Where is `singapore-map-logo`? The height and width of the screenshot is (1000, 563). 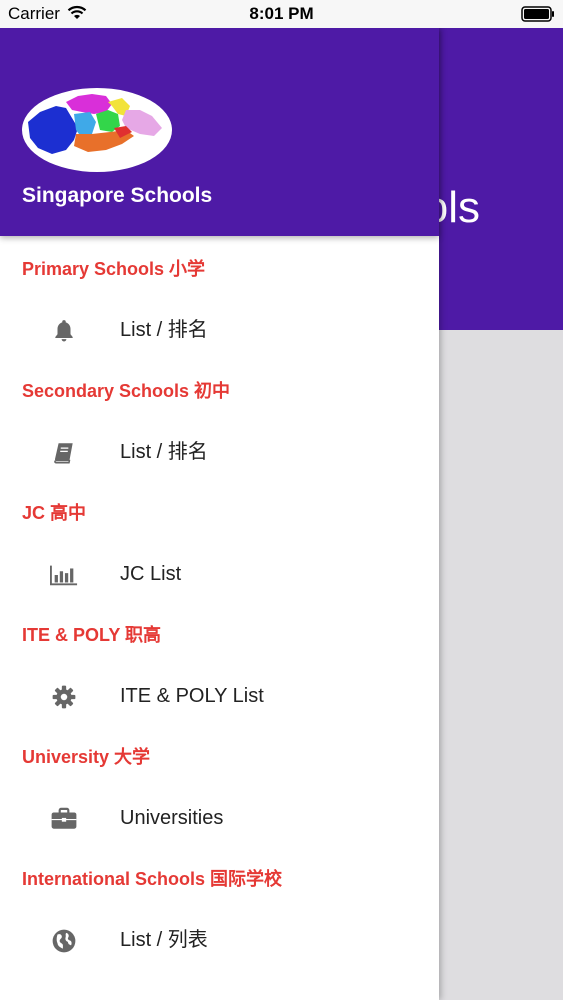 singapore-map-logo is located at coordinates (97, 130).